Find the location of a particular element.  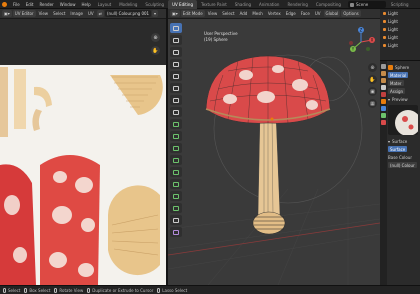

crosshair-icon is located at coordinates (176, 40).